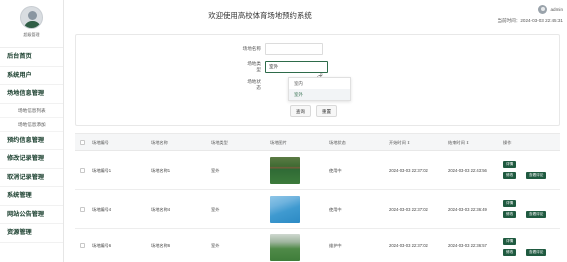  Describe the element at coordinates (31, 215) in the screenshot. I see `sidebar-item-announcements: 网站公告管理` at that location.